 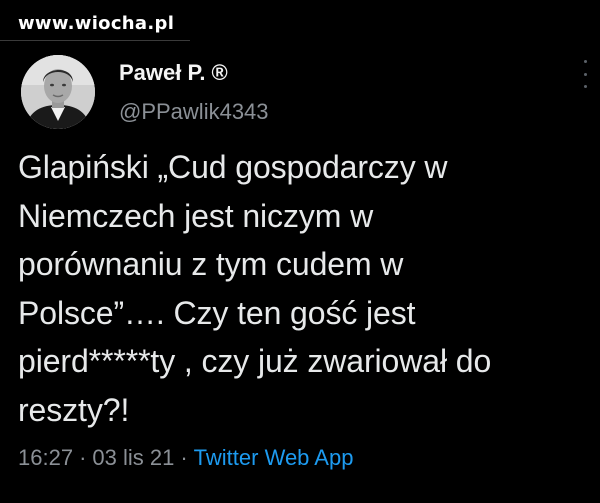 I want to click on author-handle: @PPawlik4343, so click(x=194, y=112).